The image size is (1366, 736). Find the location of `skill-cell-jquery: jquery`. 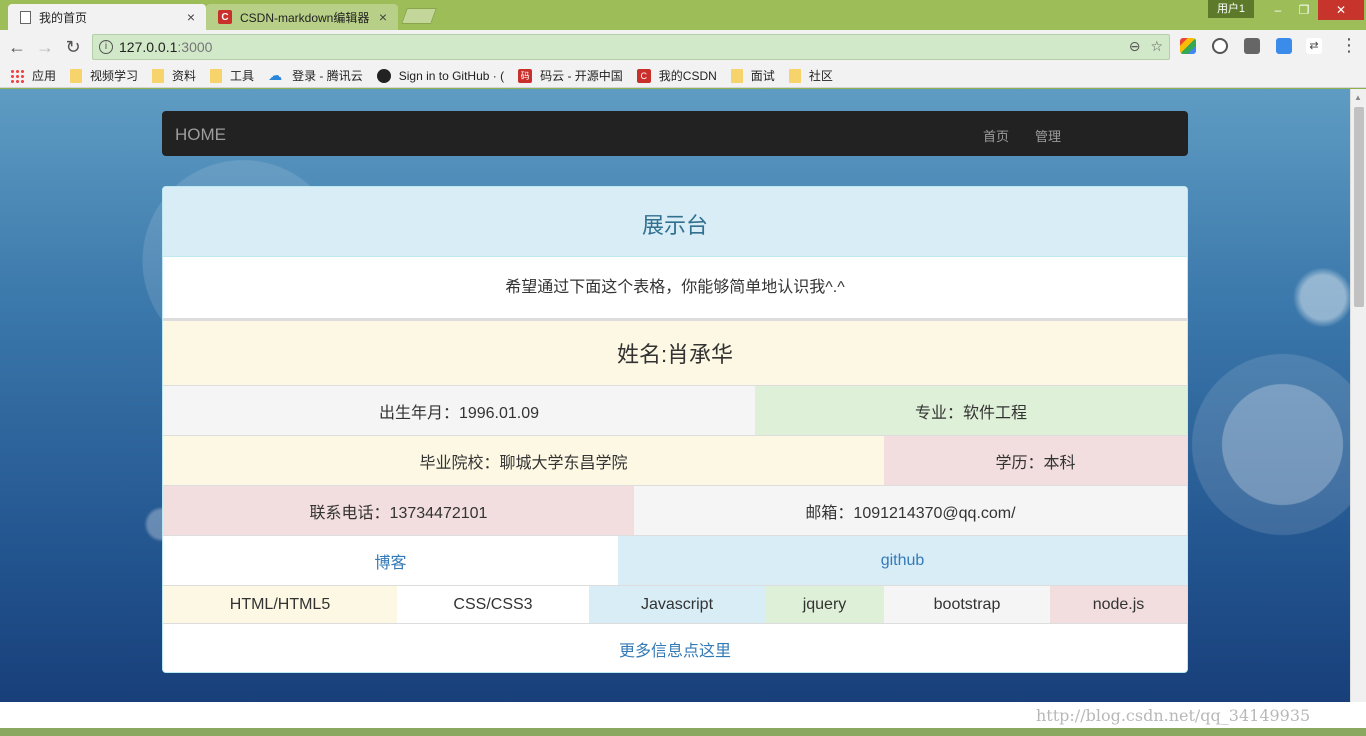

skill-cell-jquery: jquery is located at coordinates (824, 604).